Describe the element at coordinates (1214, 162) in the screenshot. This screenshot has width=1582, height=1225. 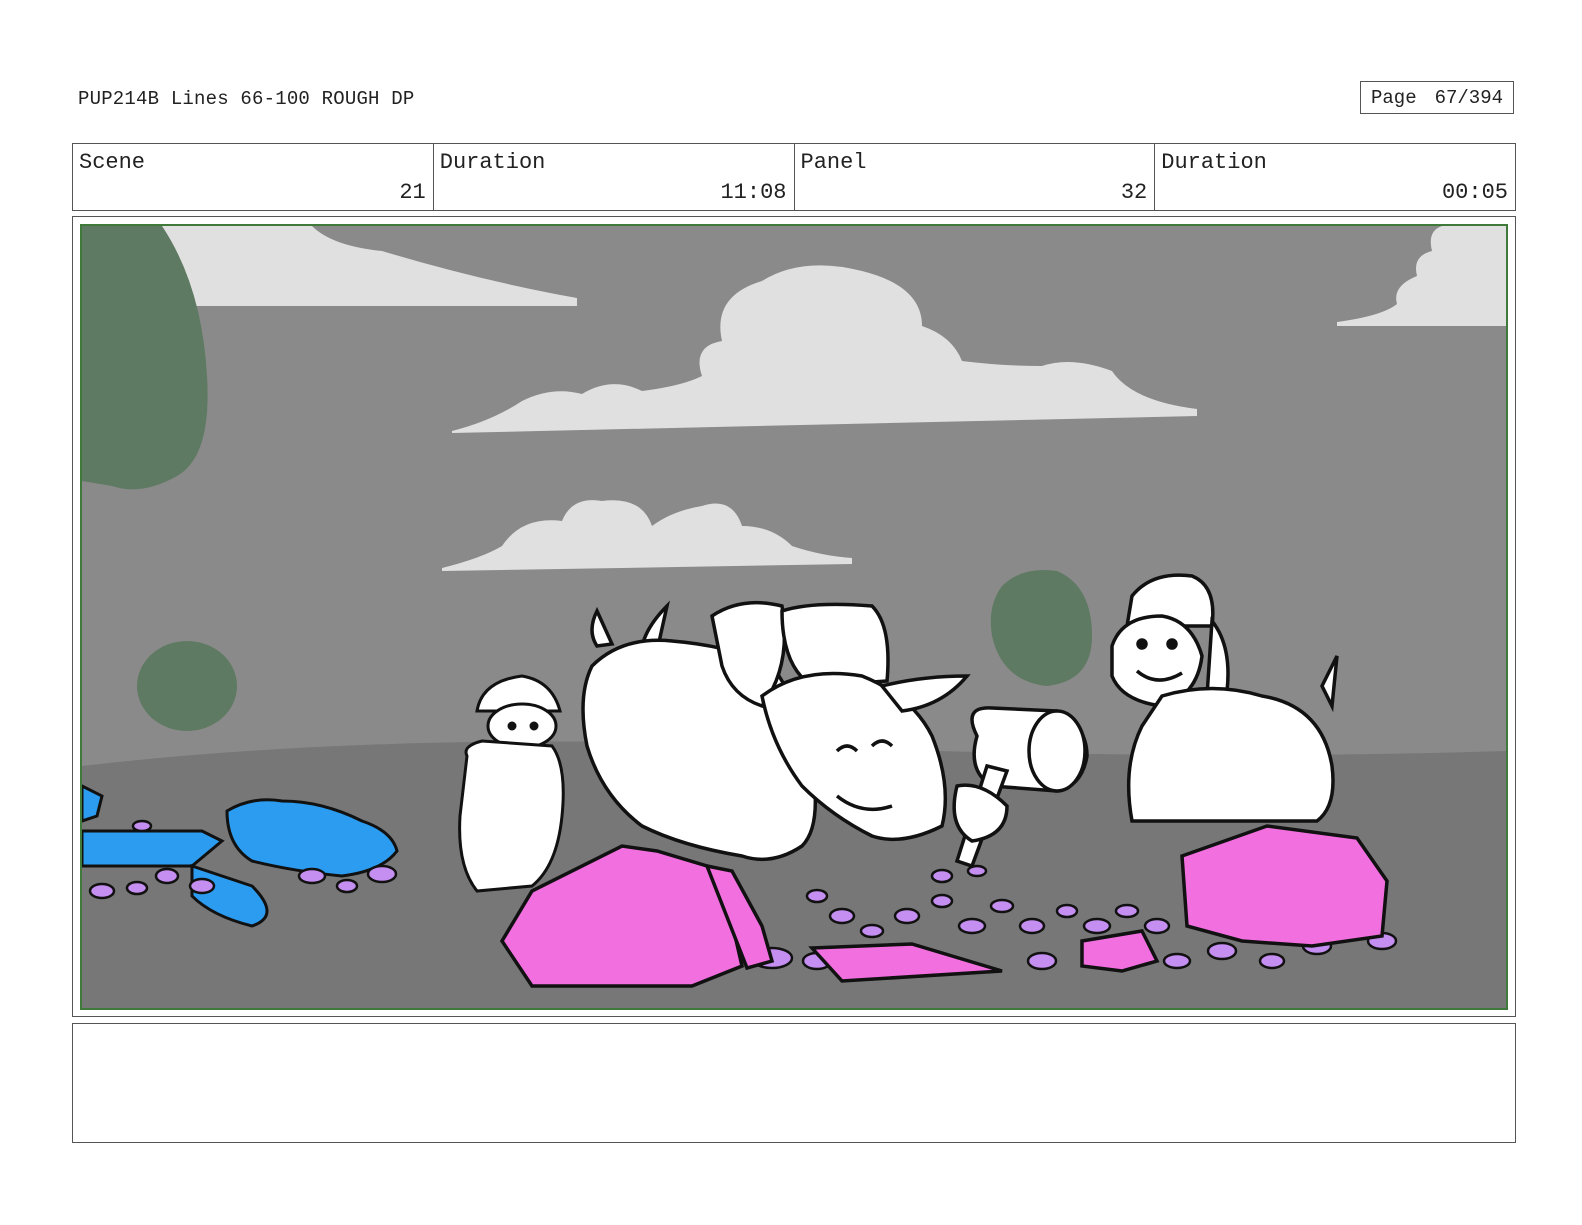
I see `panel-duration-label: Duration` at that location.